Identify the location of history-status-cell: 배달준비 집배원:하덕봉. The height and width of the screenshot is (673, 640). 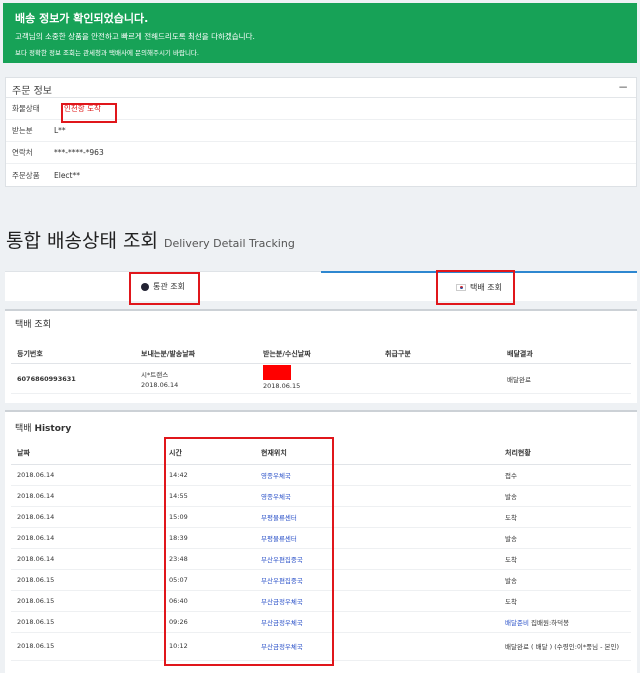
(565, 622).